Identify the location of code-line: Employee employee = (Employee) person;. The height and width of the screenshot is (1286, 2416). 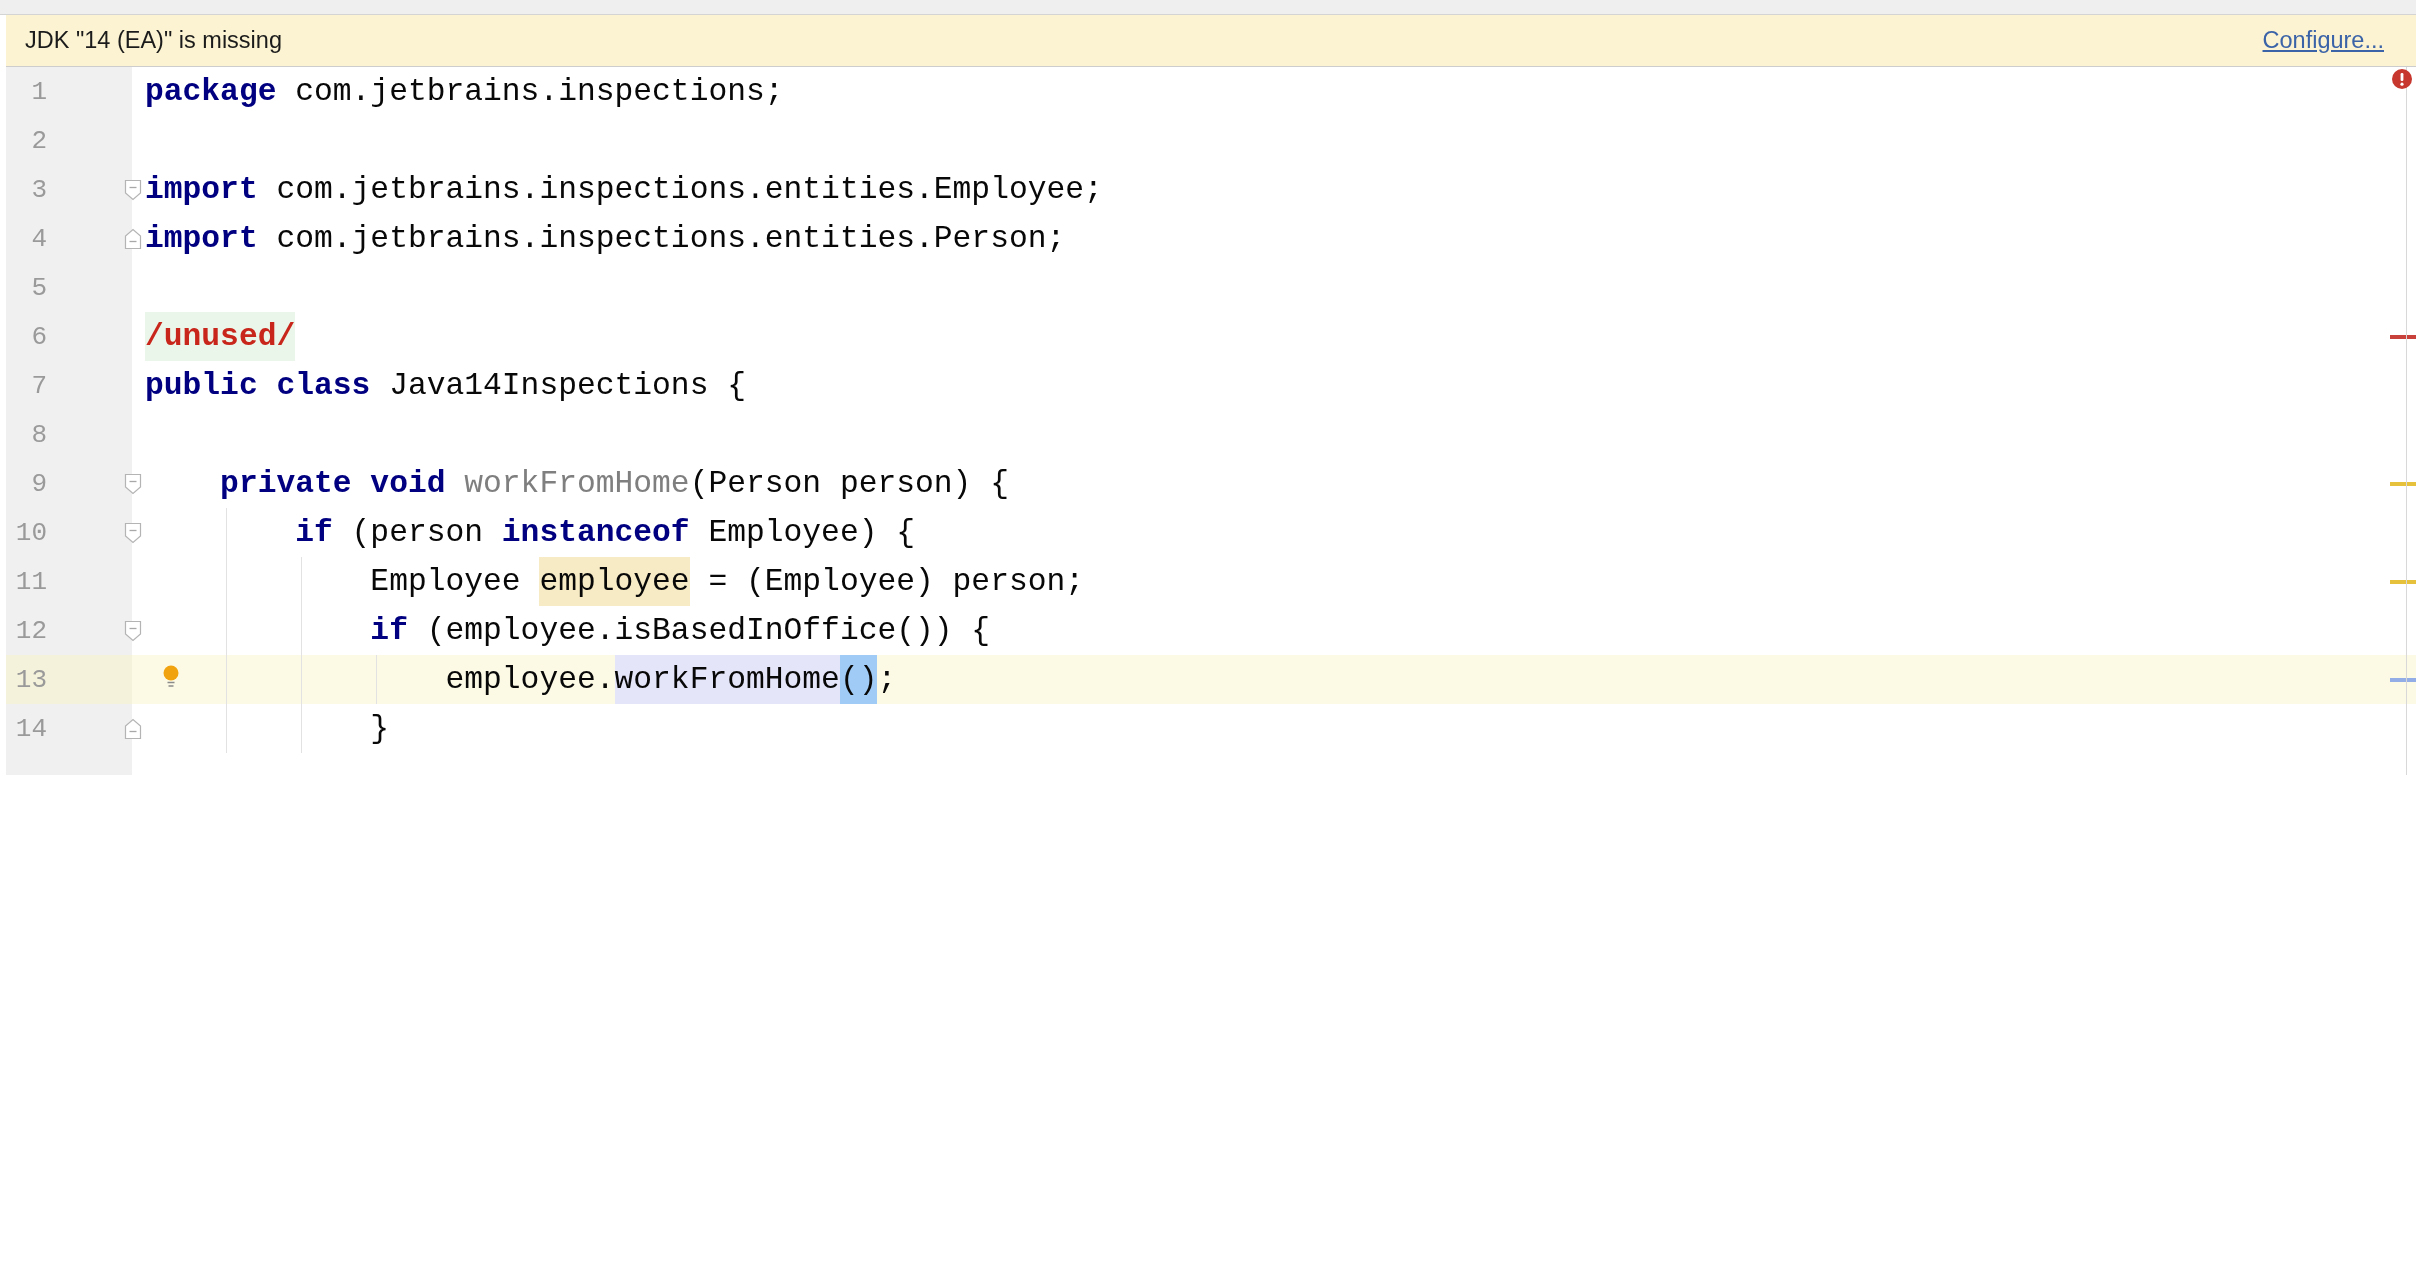
(727, 581).